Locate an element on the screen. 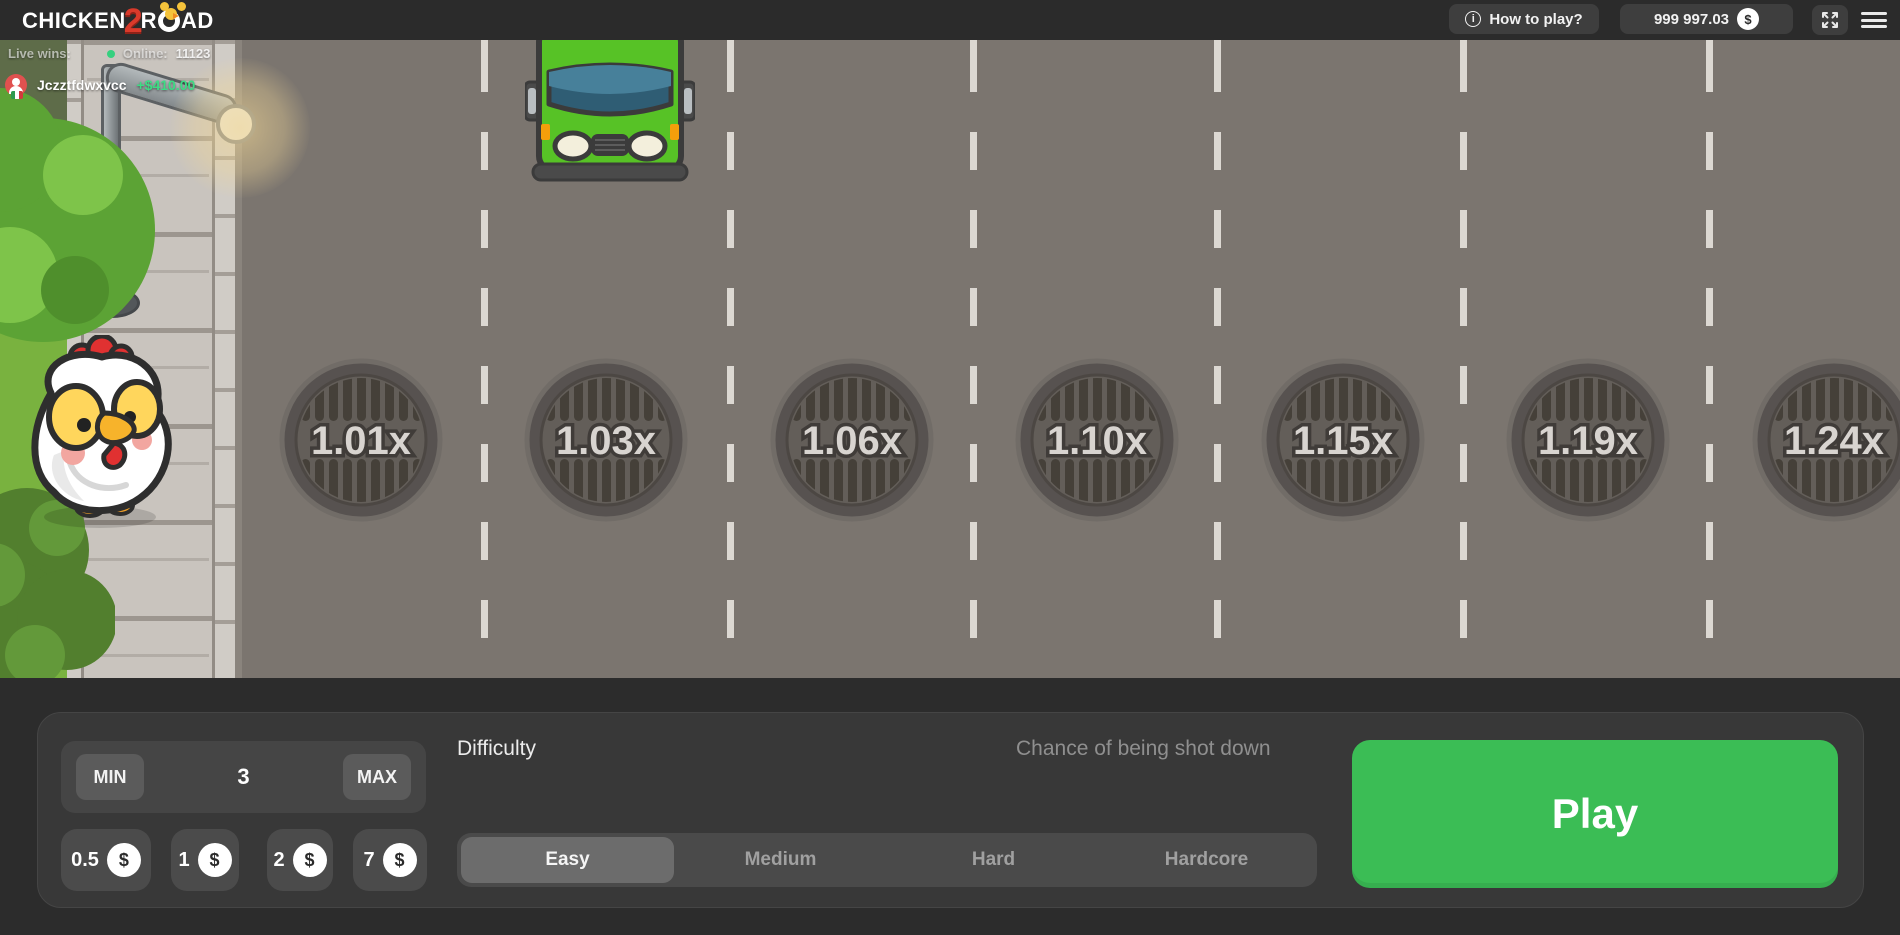  multiplier-value: 1.15x is located at coordinates (1343, 441).